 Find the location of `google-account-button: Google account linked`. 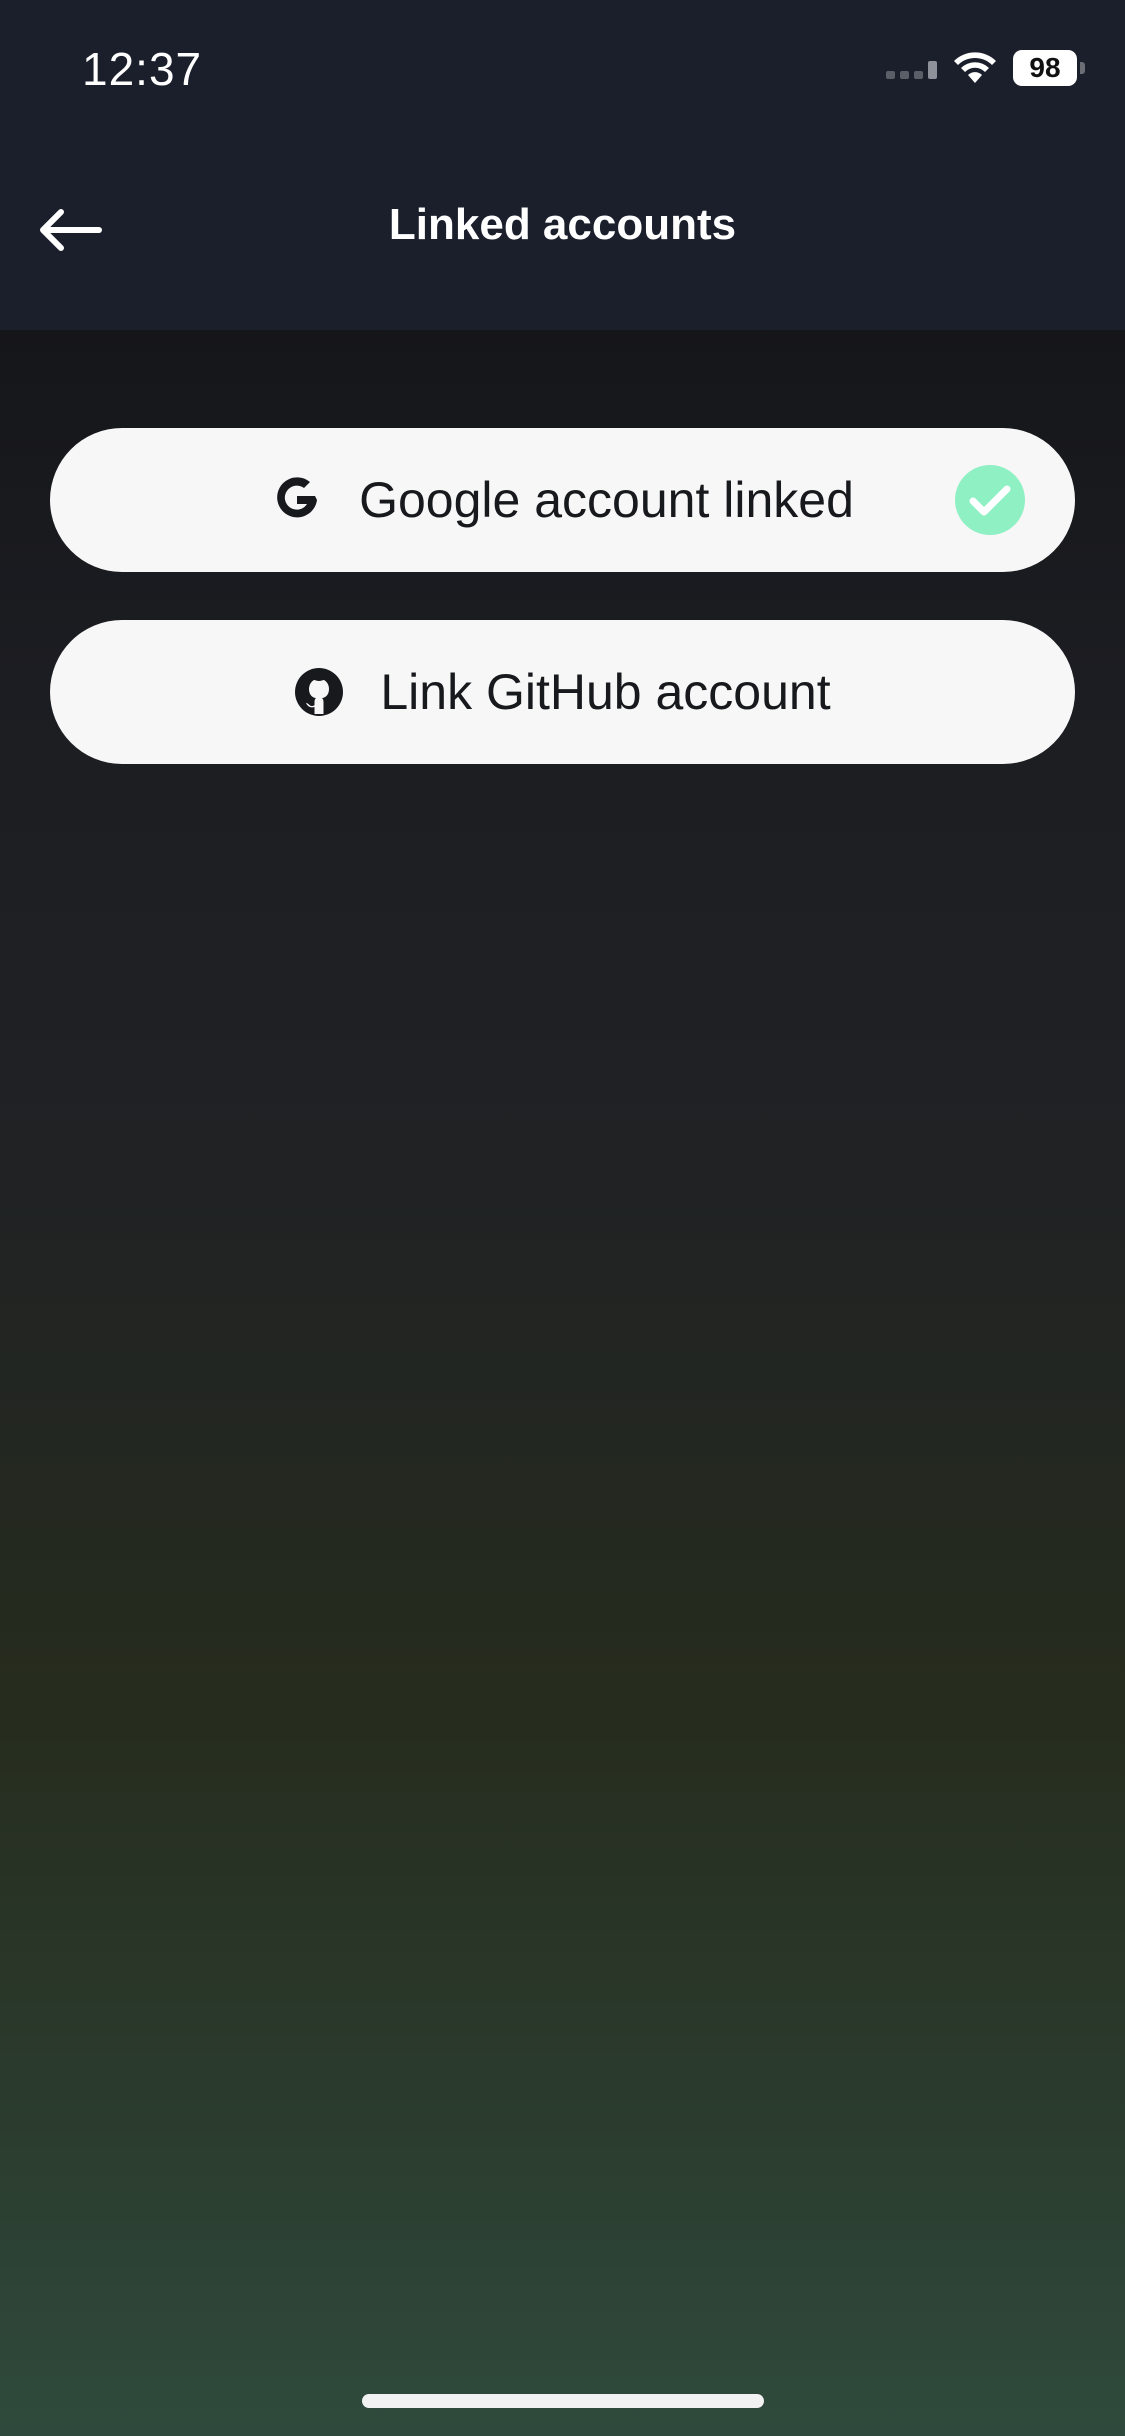

google-account-button: Google account linked is located at coordinates (562, 500).